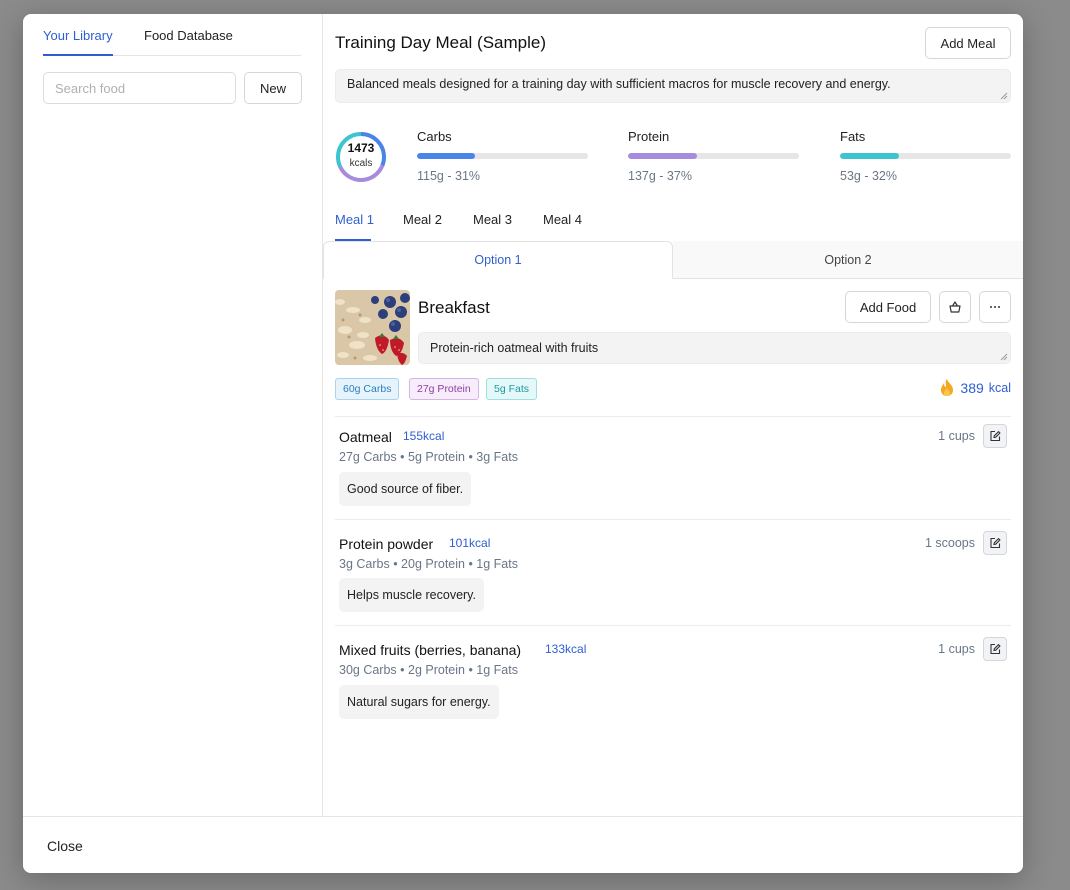 This screenshot has height=890, width=1070. Describe the element at coordinates (999, 387) in the screenshot. I see `meal-kcal-unit: kcal` at that location.